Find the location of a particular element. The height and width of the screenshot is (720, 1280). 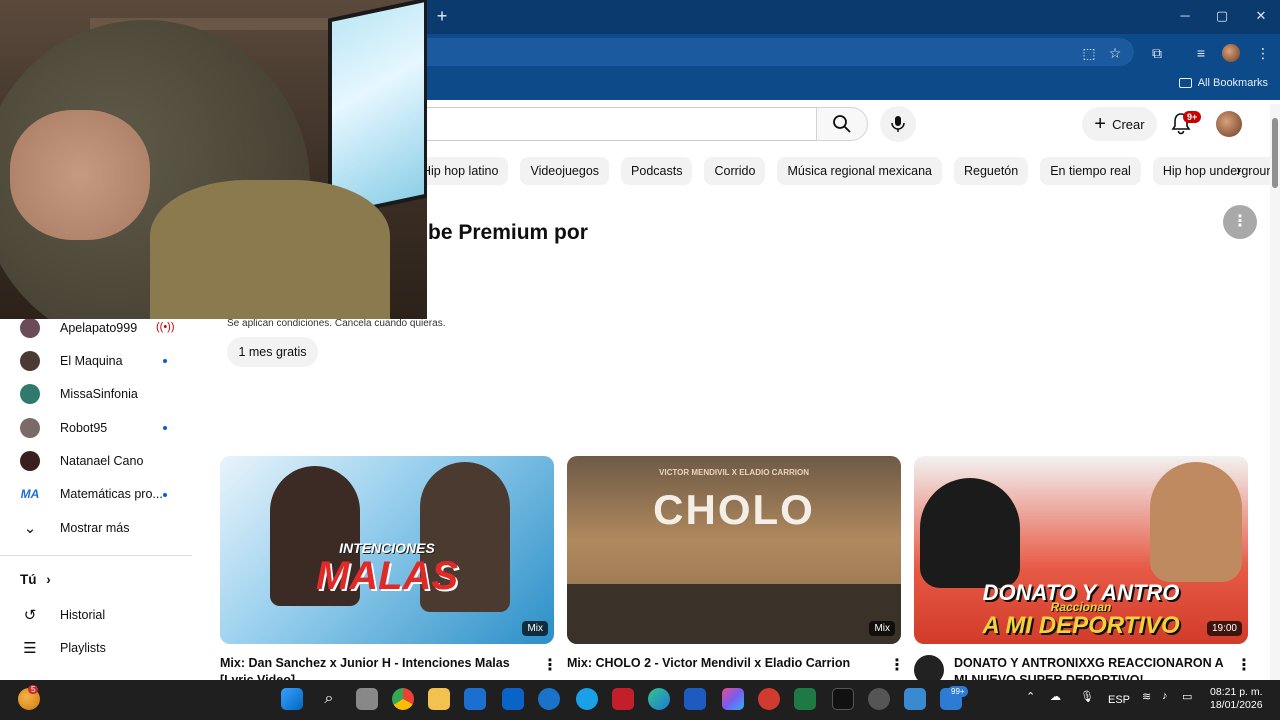

search-icon is located at coordinates (842, 124).